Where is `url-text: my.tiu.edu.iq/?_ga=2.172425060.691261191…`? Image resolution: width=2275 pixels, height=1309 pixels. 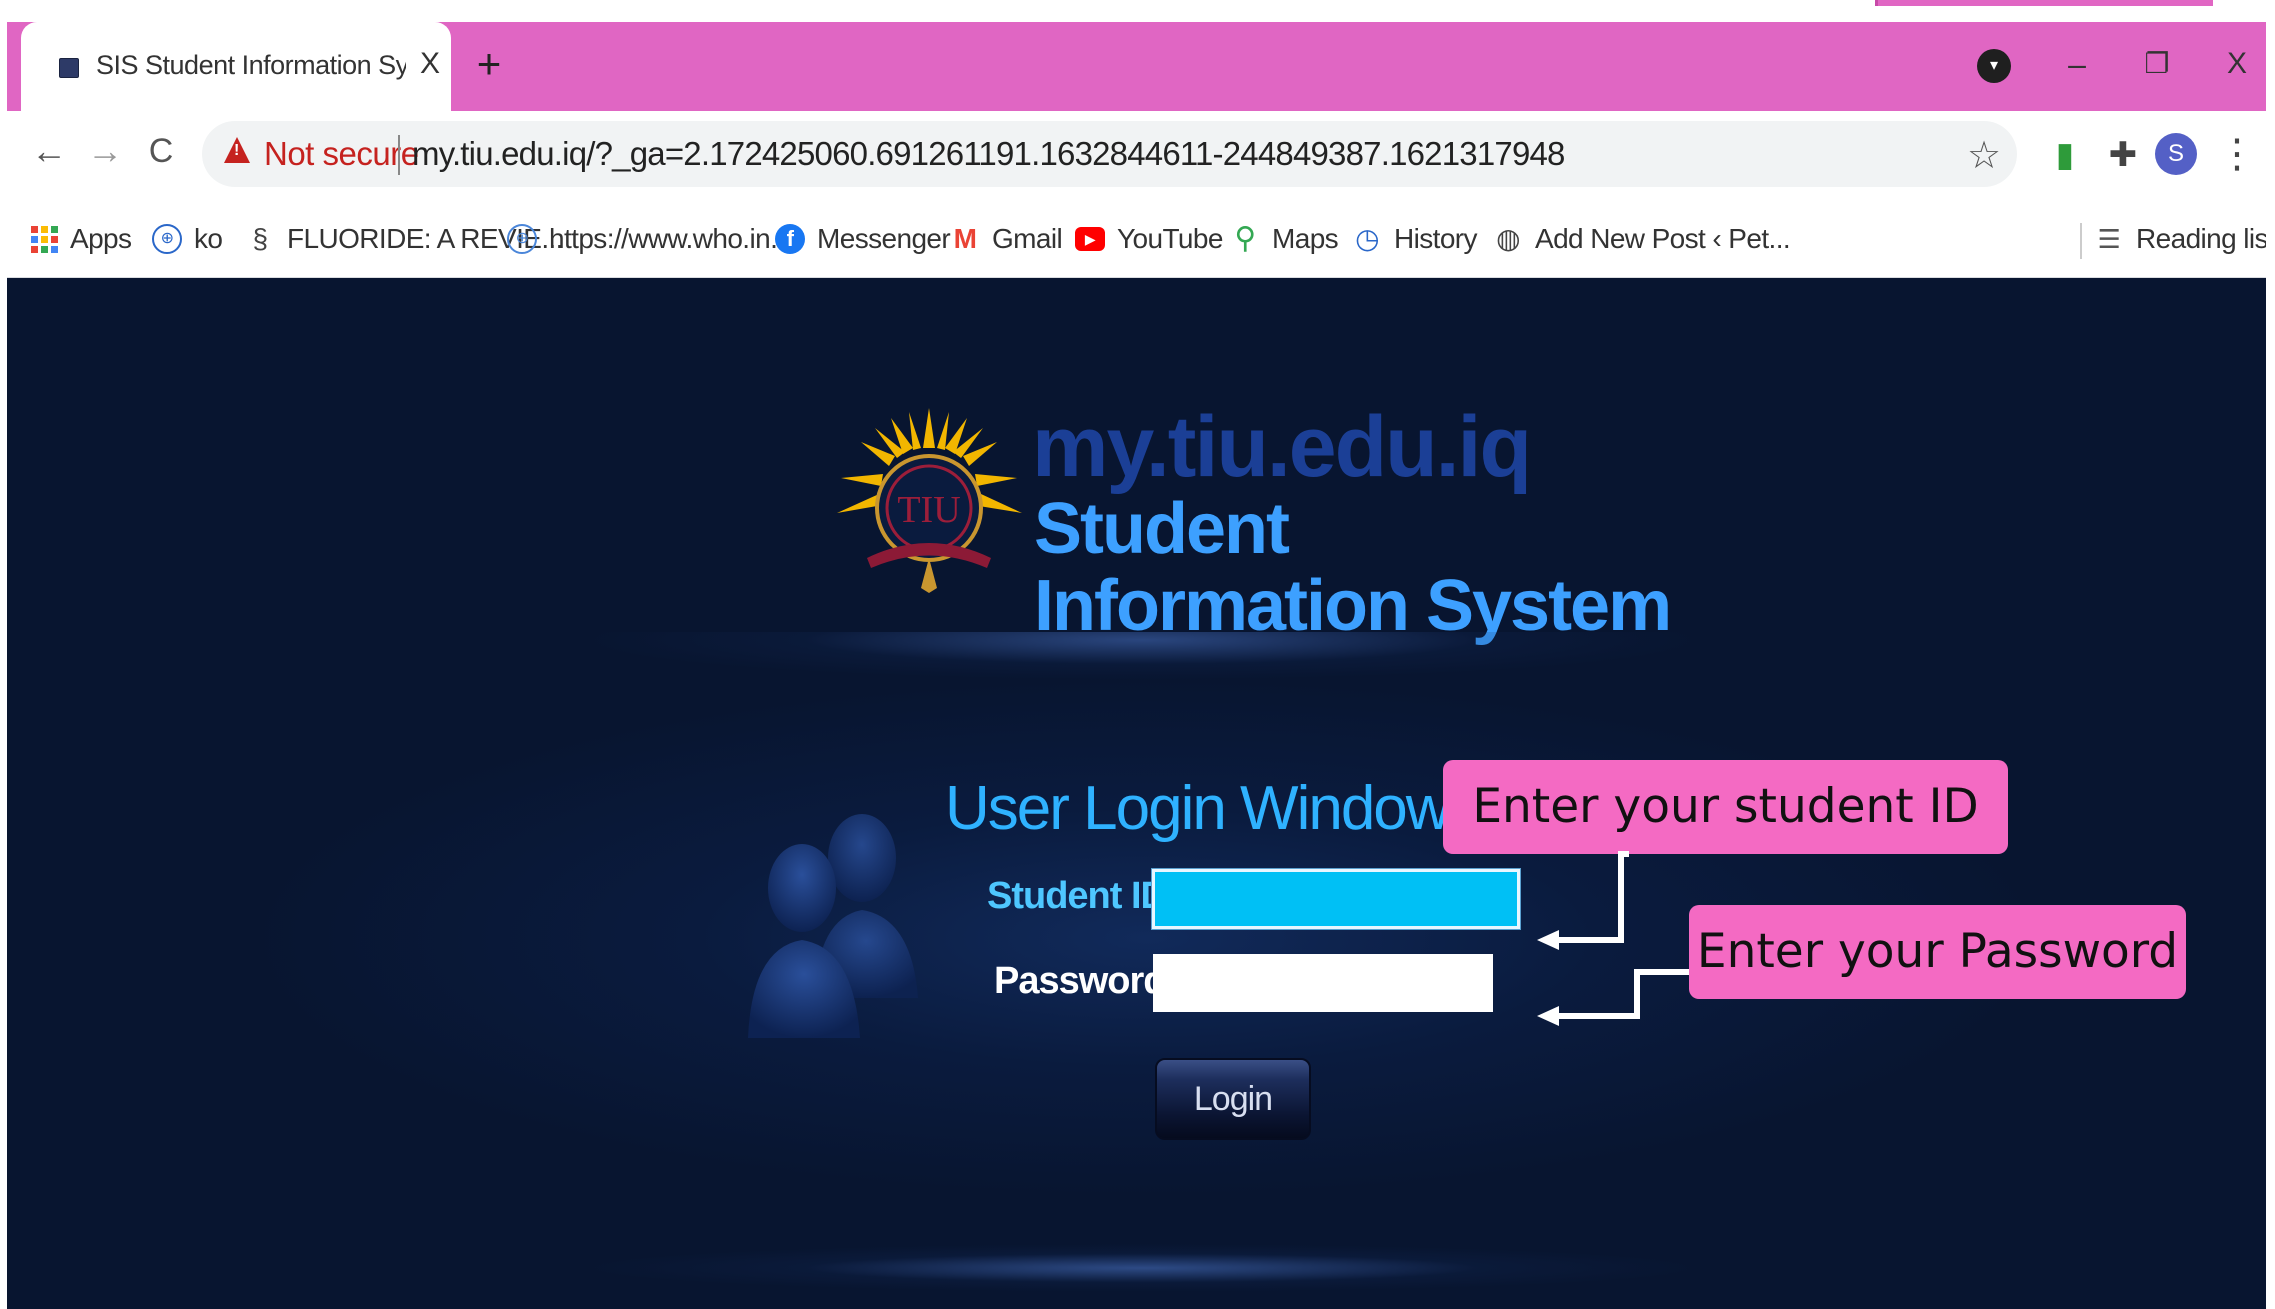 url-text: my.tiu.edu.iq/?_ga=2.172425060.691261191… is located at coordinates (988, 154).